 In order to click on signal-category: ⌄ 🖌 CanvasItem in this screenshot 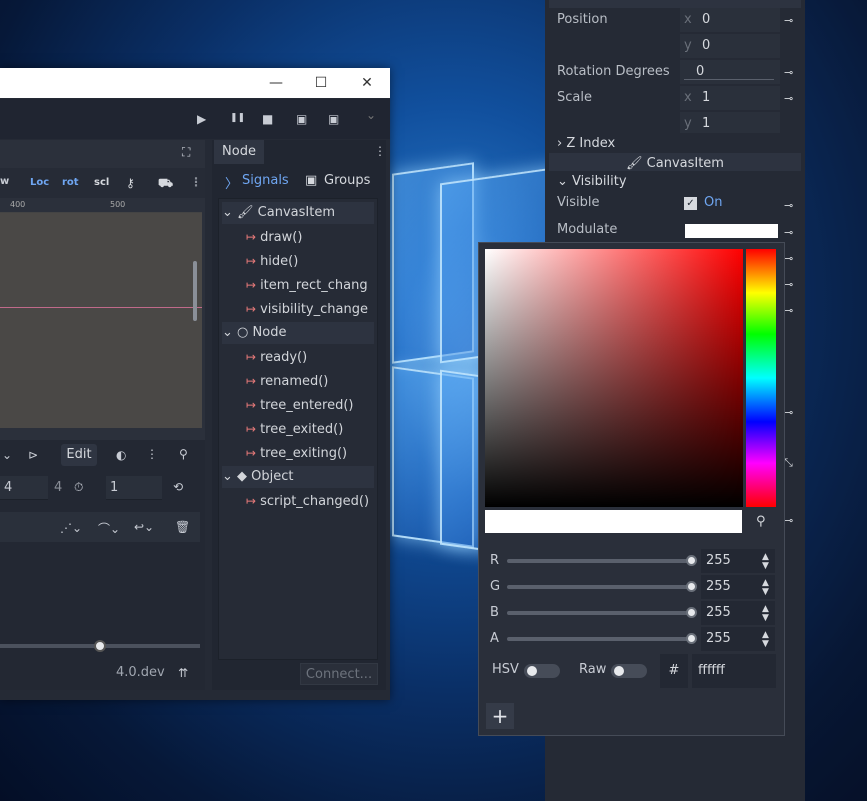, I will do `click(298, 213)`.